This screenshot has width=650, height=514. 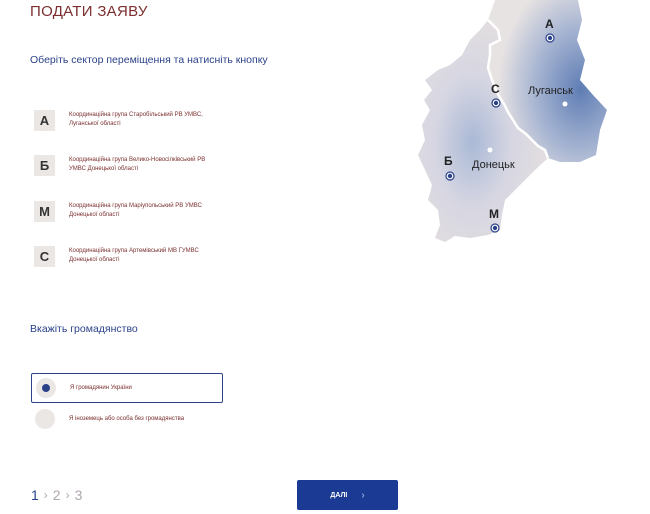 What do you see at coordinates (448, 161) in the screenshot?
I see `marker-label: Б` at bounding box center [448, 161].